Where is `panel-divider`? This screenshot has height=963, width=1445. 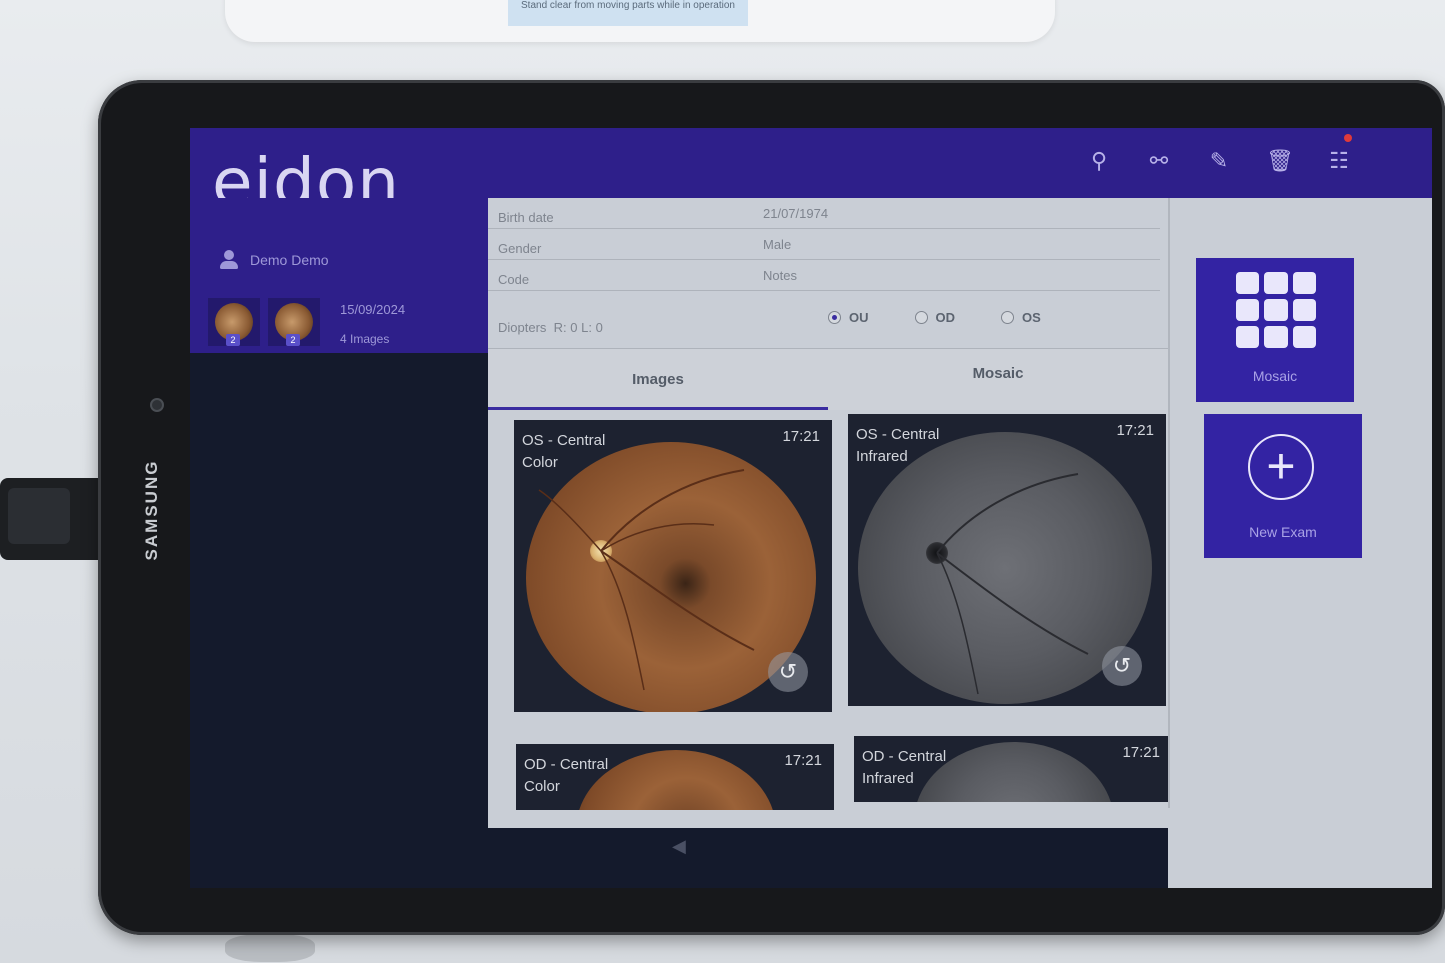
panel-divider is located at coordinates (1169, 503).